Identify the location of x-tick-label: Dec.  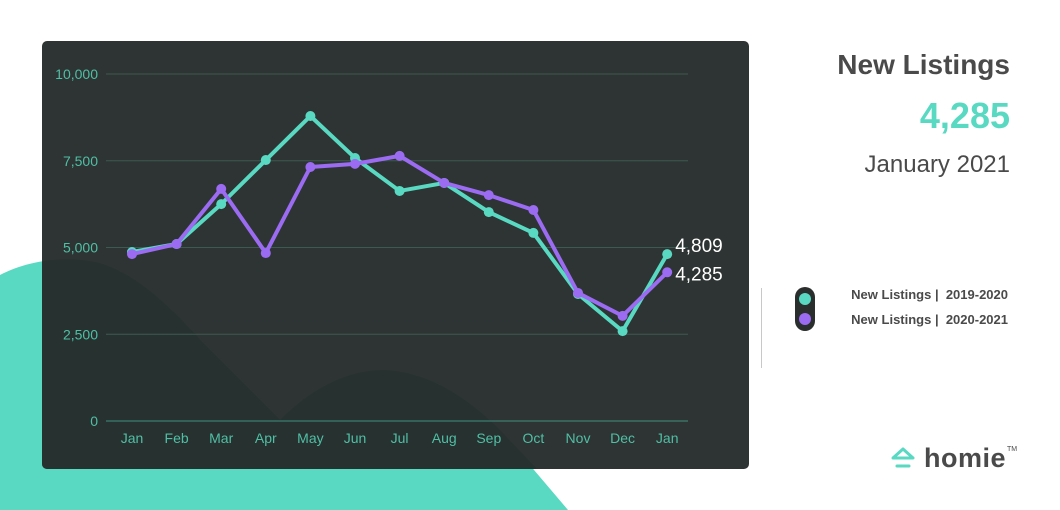
(622, 438).